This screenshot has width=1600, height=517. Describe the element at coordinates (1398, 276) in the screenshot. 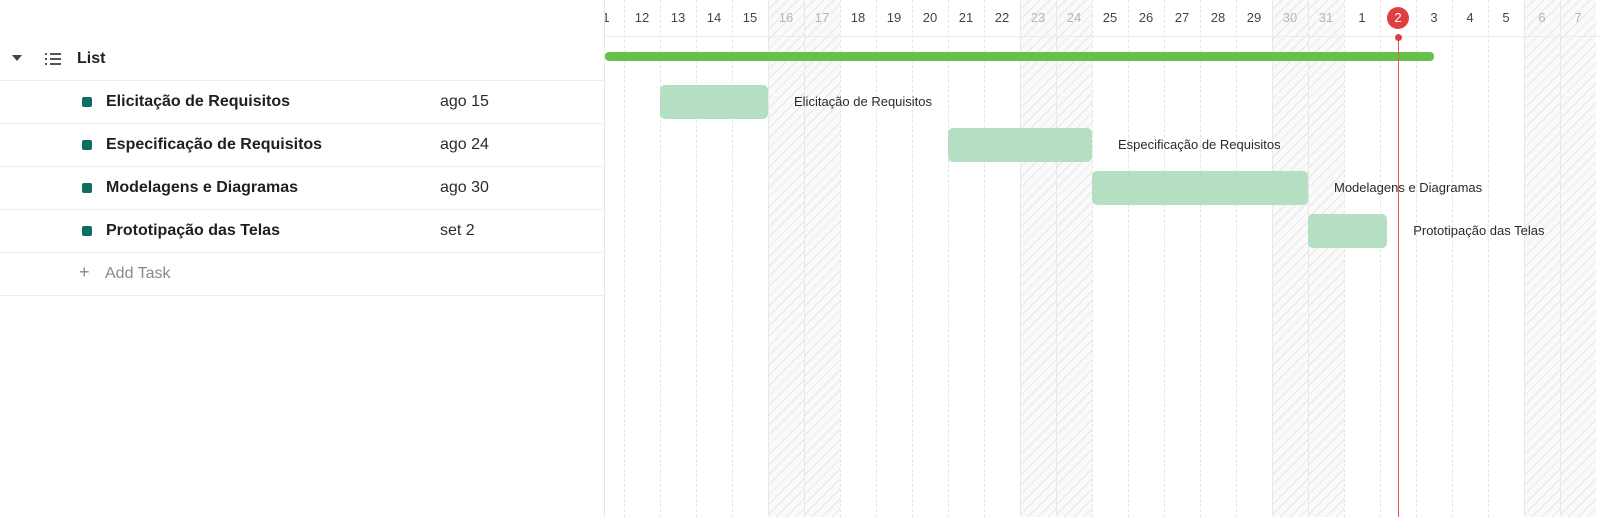

I see `today-line` at that location.